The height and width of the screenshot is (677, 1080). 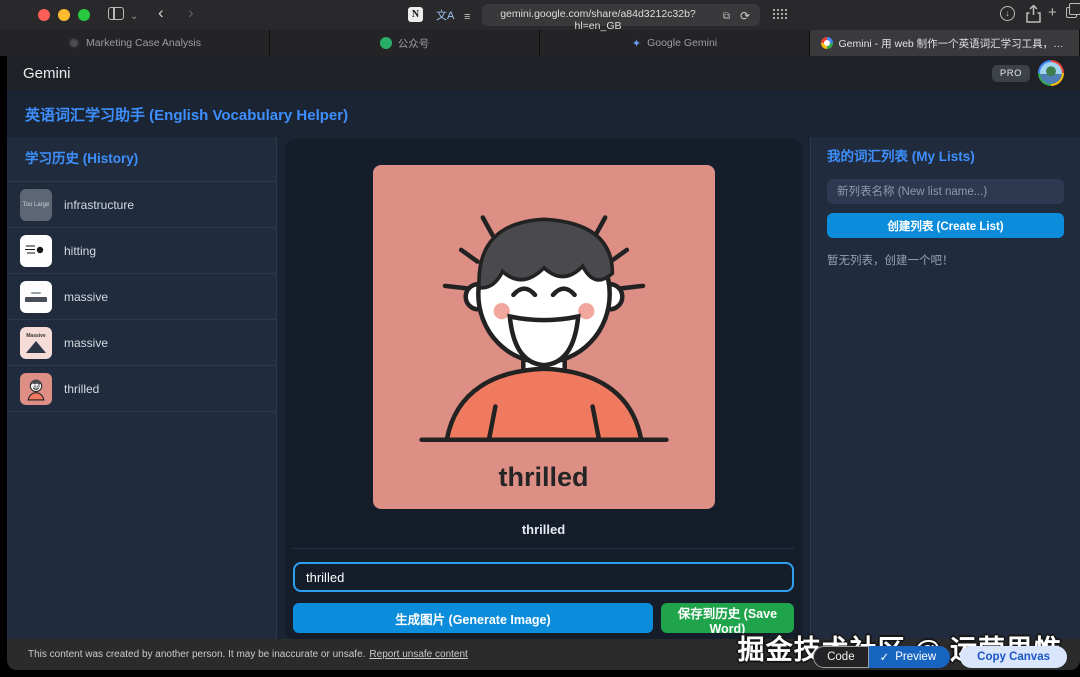 I want to click on history-item-massive-1: massive, so click(x=141, y=297).